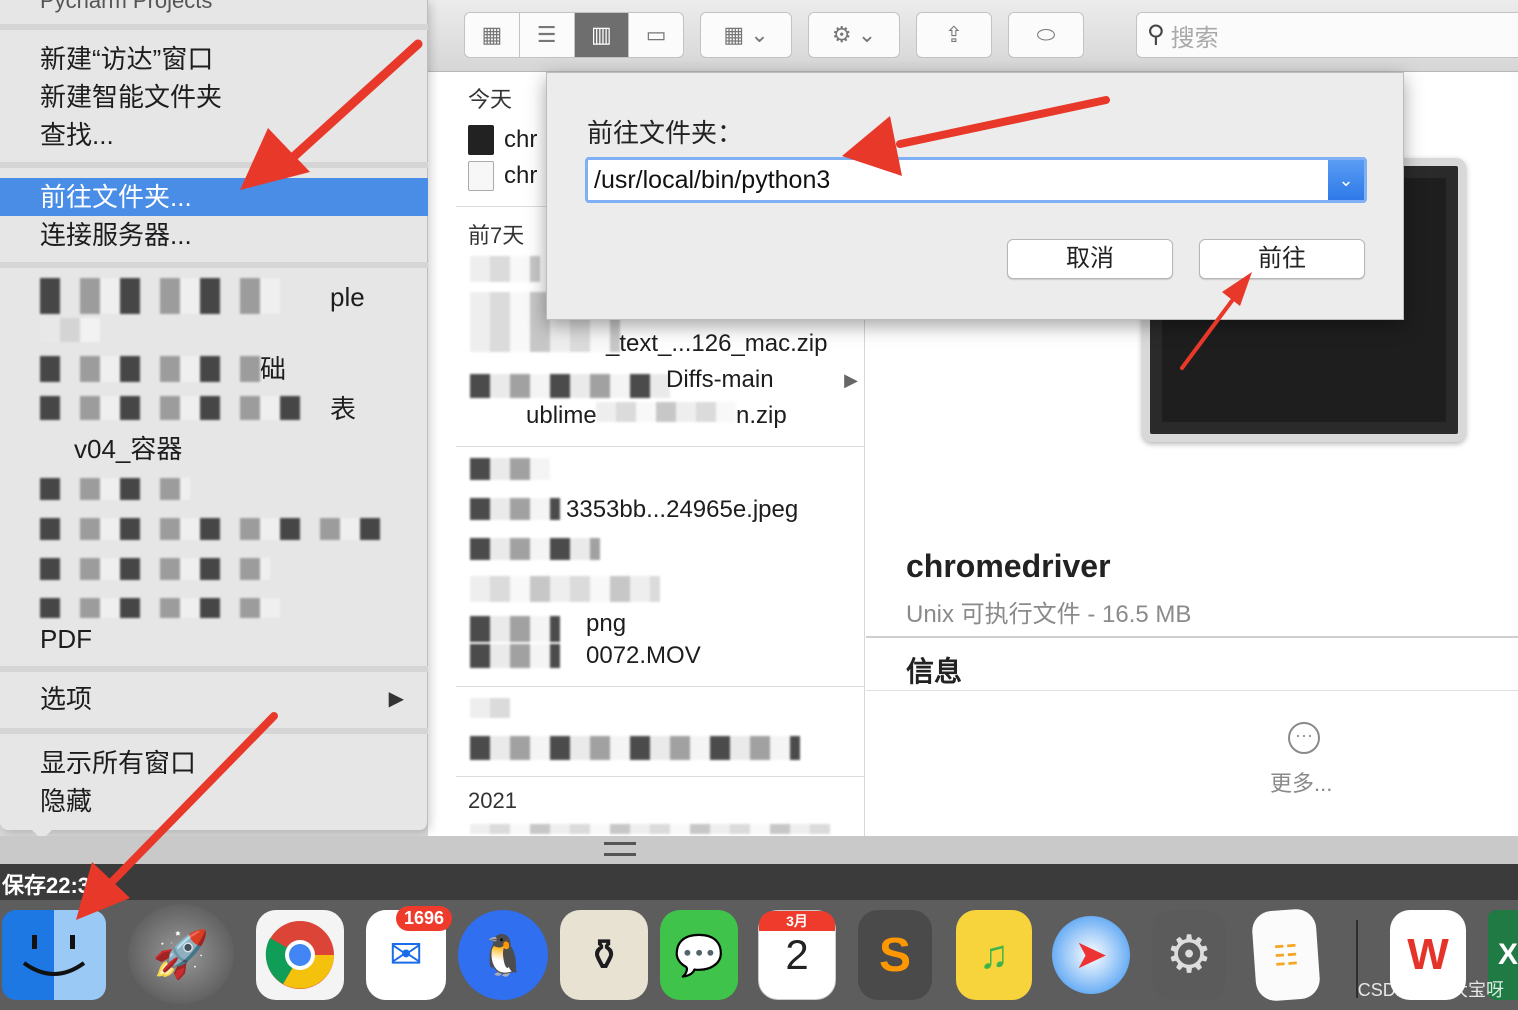 The width and height of the screenshot is (1518, 1010). Describe the element at coordinates (620, 849) in the screenshot. I see `resize-handle-icon` at that location.